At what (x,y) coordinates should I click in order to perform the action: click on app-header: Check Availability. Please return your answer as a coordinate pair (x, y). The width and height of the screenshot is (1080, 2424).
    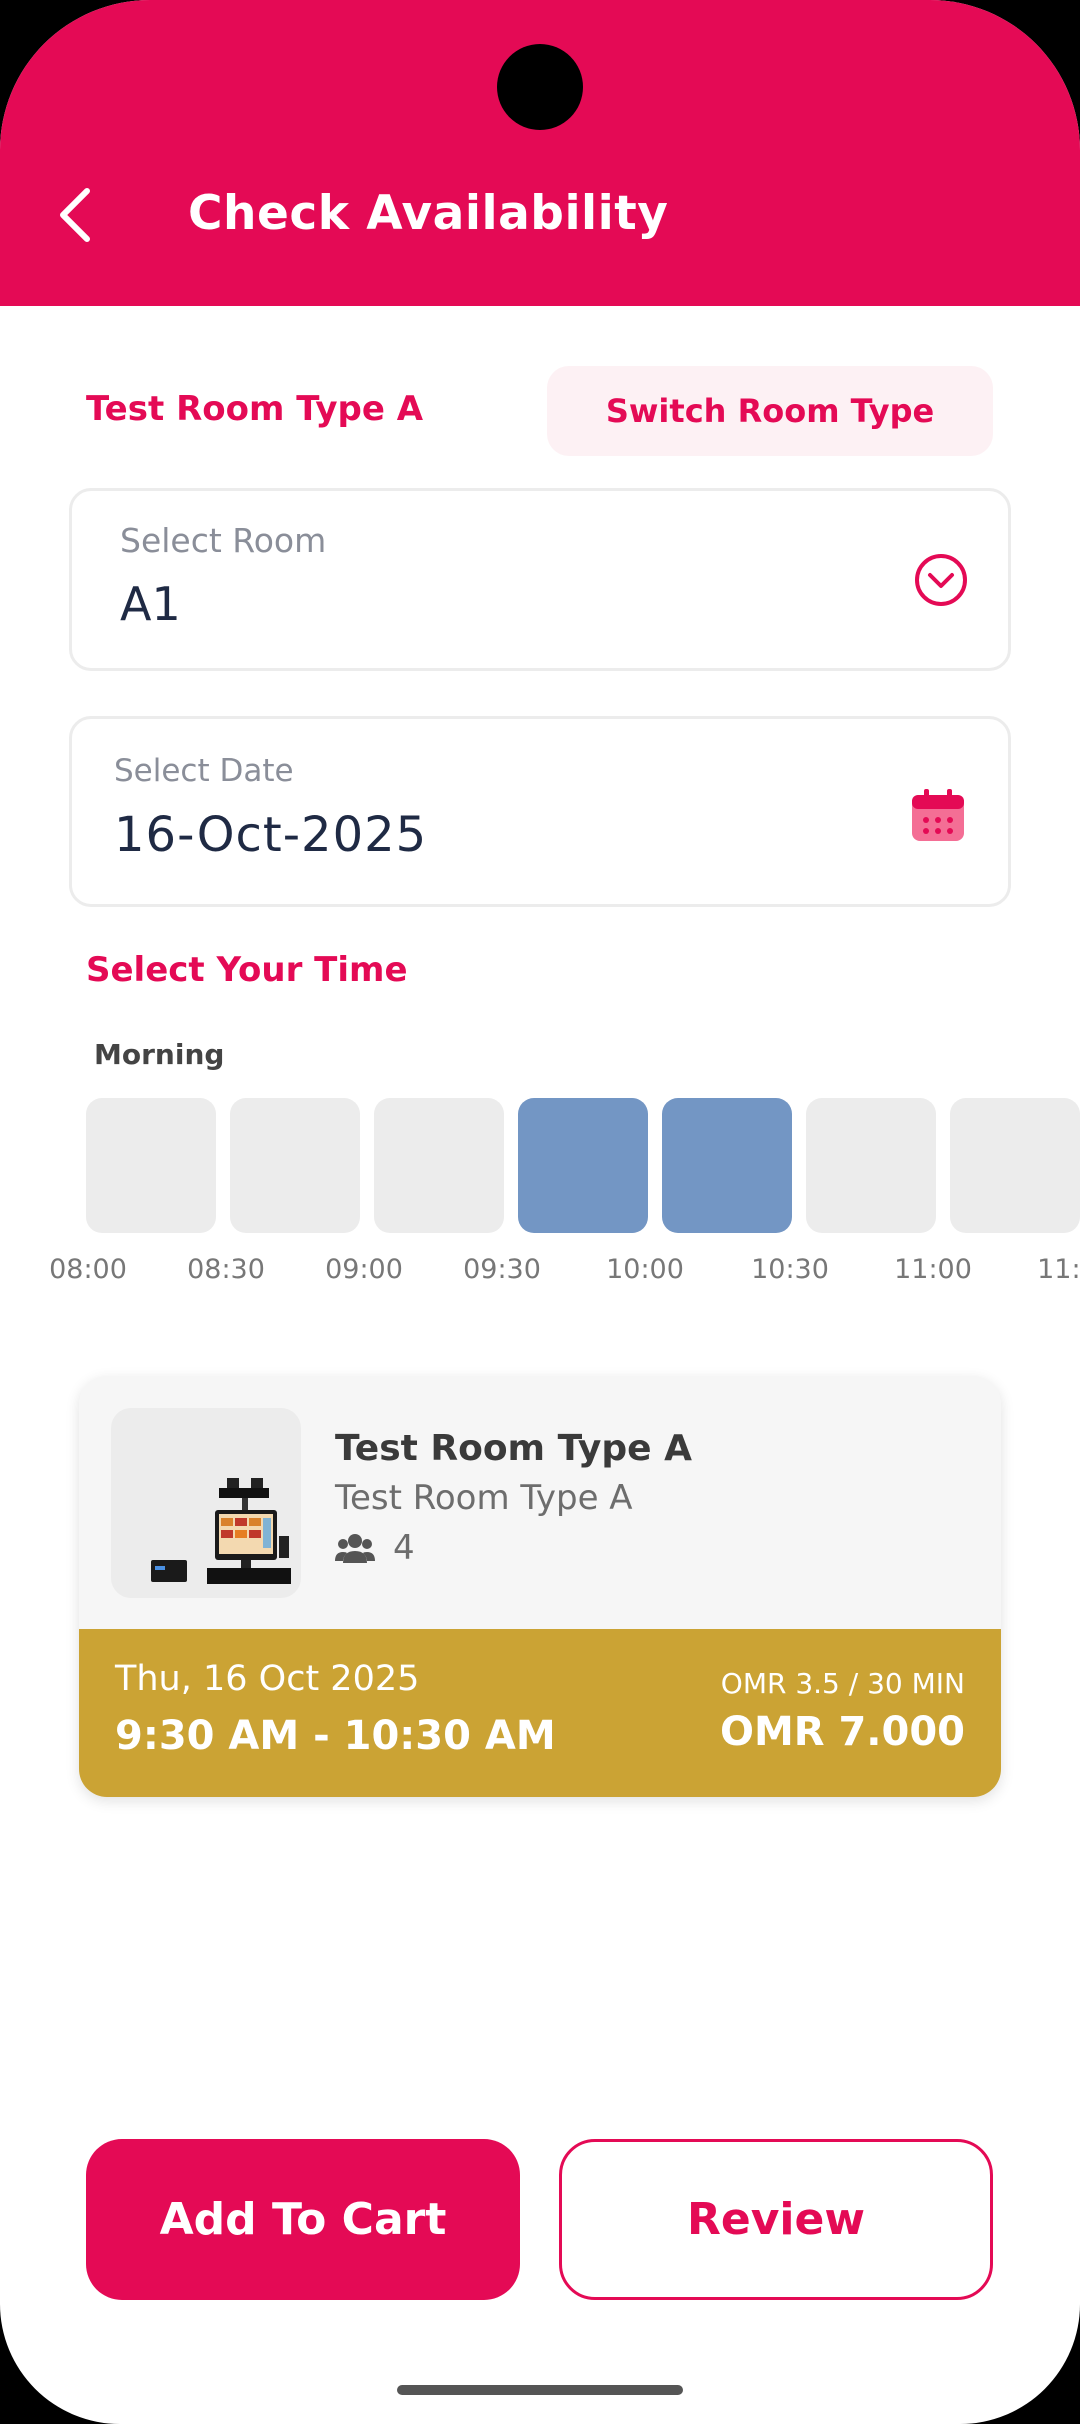
    Looking at the image, I should click on (540, 153).